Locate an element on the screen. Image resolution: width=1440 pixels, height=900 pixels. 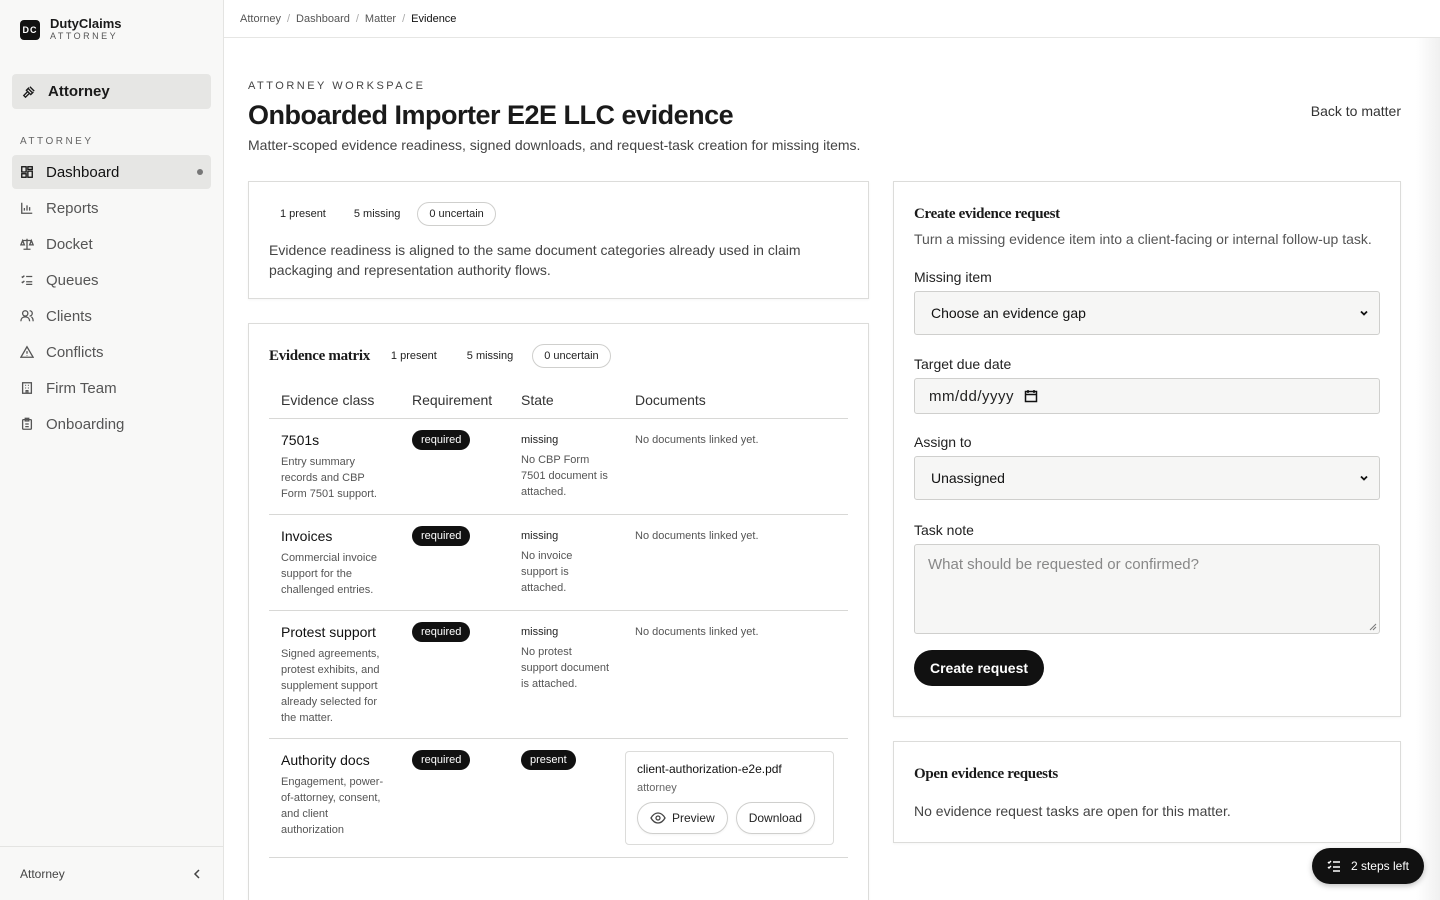
evidence-class-name: Authority docs is located at coordinates (325, 760).